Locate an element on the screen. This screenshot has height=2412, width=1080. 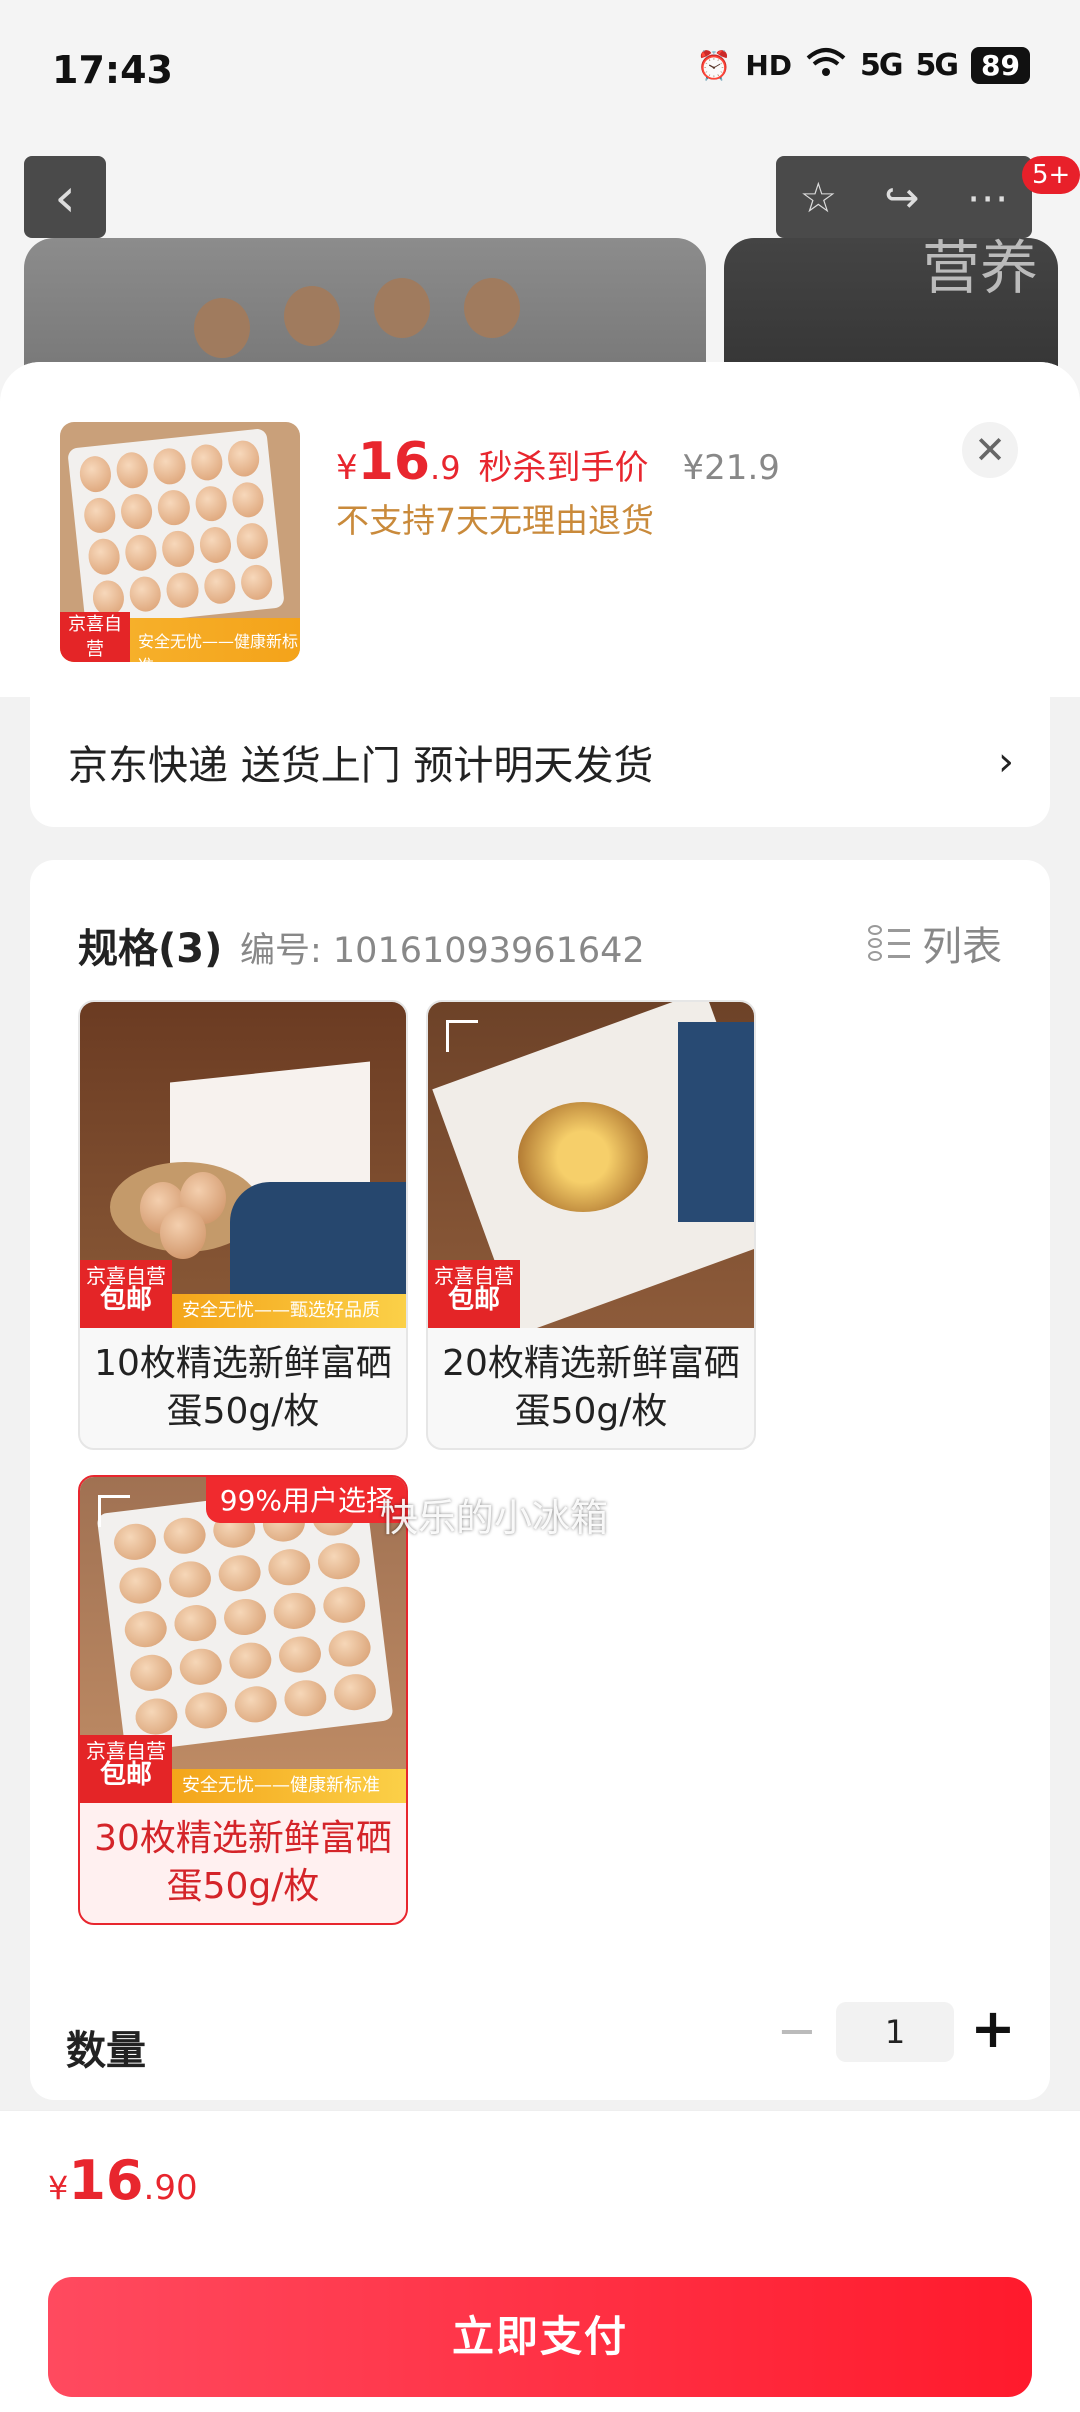
original-price: ¥21.9 is located at coordinates (731, 468).